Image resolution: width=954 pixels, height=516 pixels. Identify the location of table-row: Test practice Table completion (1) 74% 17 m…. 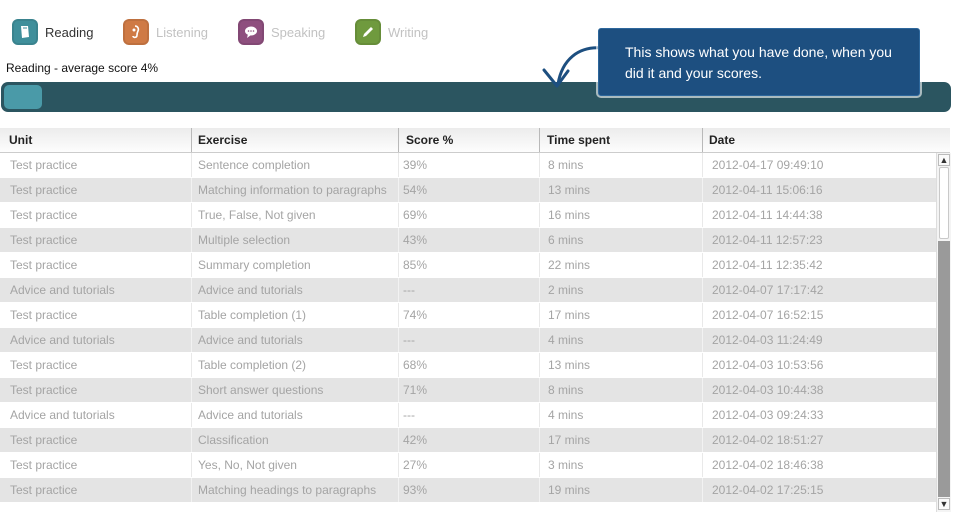
(468, 315).